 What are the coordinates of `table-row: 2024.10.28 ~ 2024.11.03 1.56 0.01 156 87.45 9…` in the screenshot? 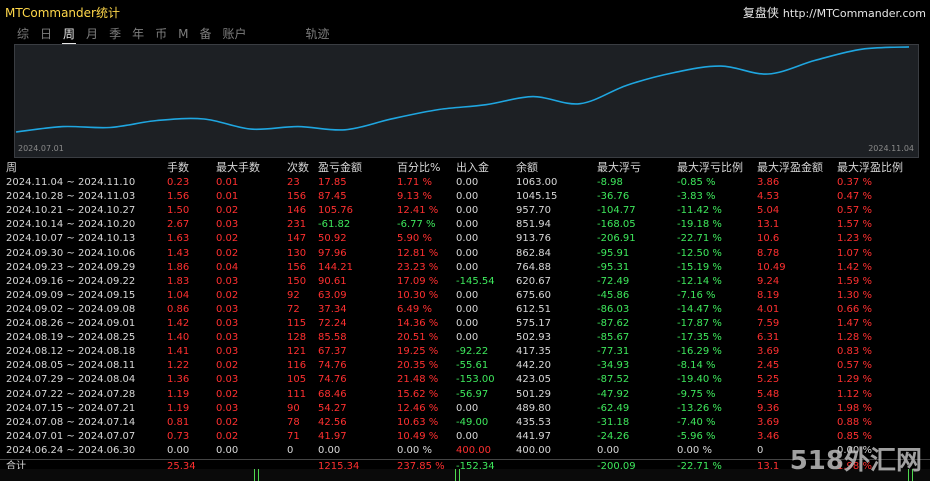 It's located at (465, 196).